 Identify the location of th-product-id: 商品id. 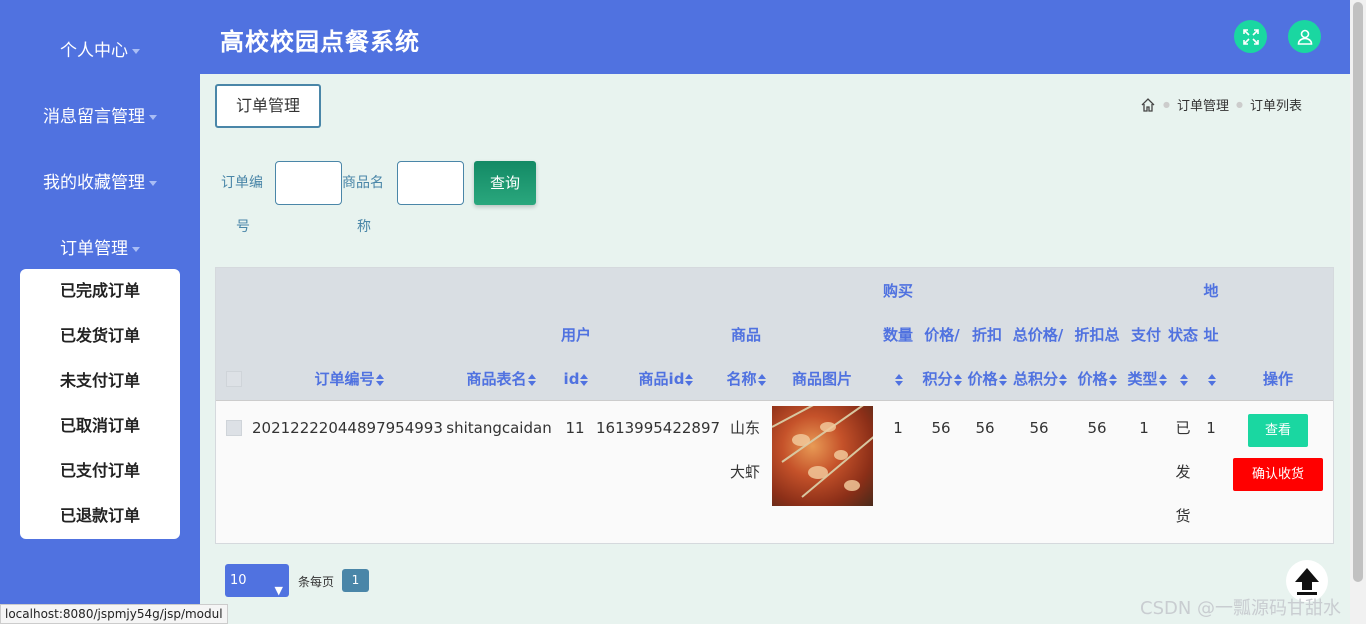
(666, 379).